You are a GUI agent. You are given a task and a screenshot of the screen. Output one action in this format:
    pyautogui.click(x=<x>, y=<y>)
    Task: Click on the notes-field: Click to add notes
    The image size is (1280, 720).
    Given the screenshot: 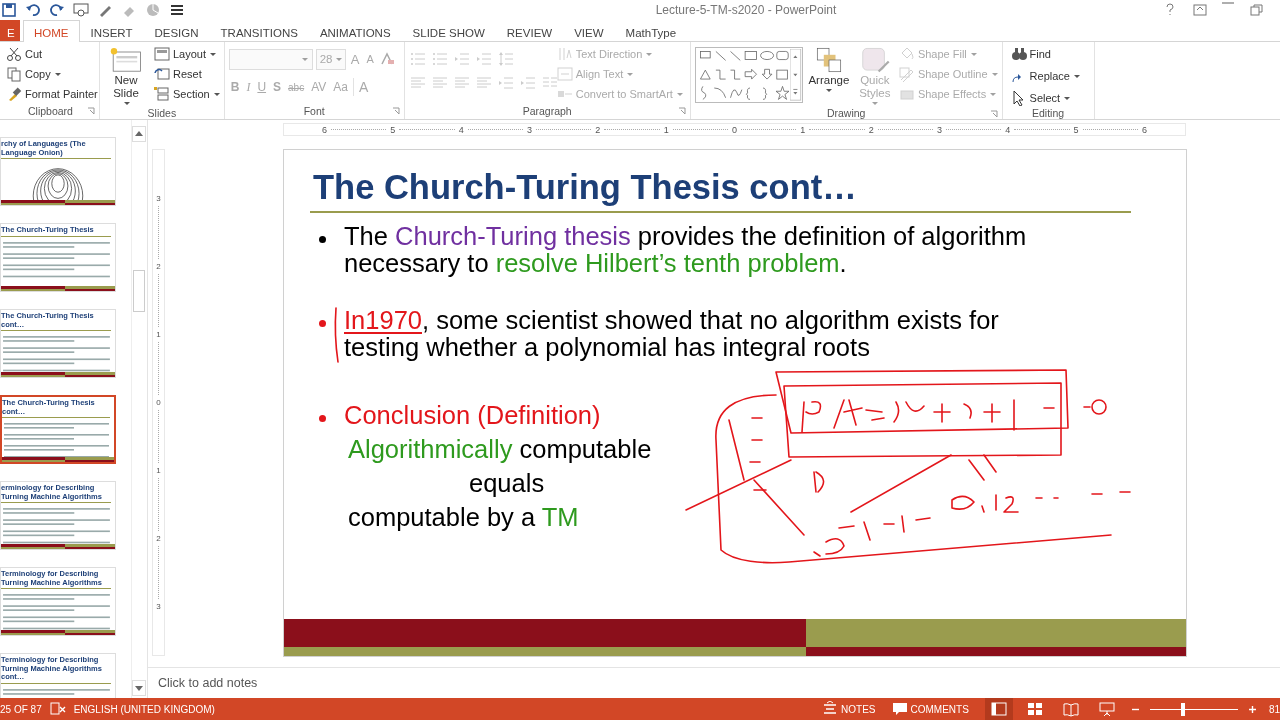 What is the action you would take?
    pyautogui.click(x=208, y=683)
    